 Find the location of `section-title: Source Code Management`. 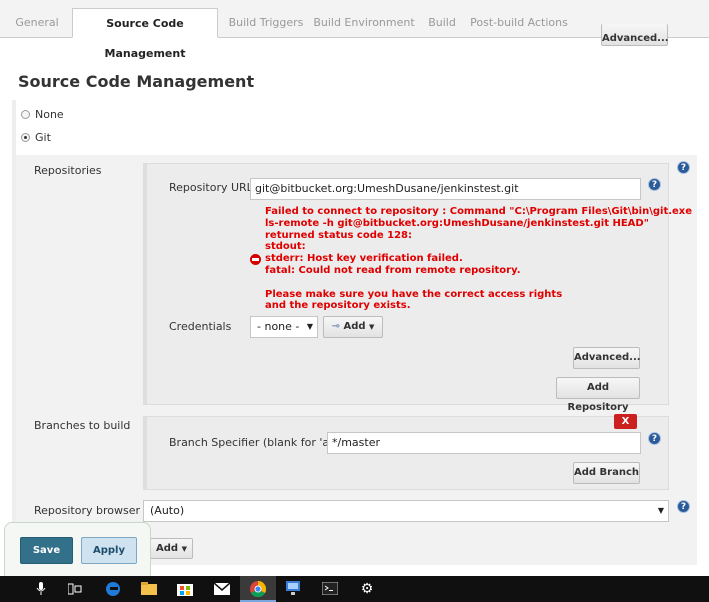

section-title: Source Code Management is located at coordinates (136, 81).